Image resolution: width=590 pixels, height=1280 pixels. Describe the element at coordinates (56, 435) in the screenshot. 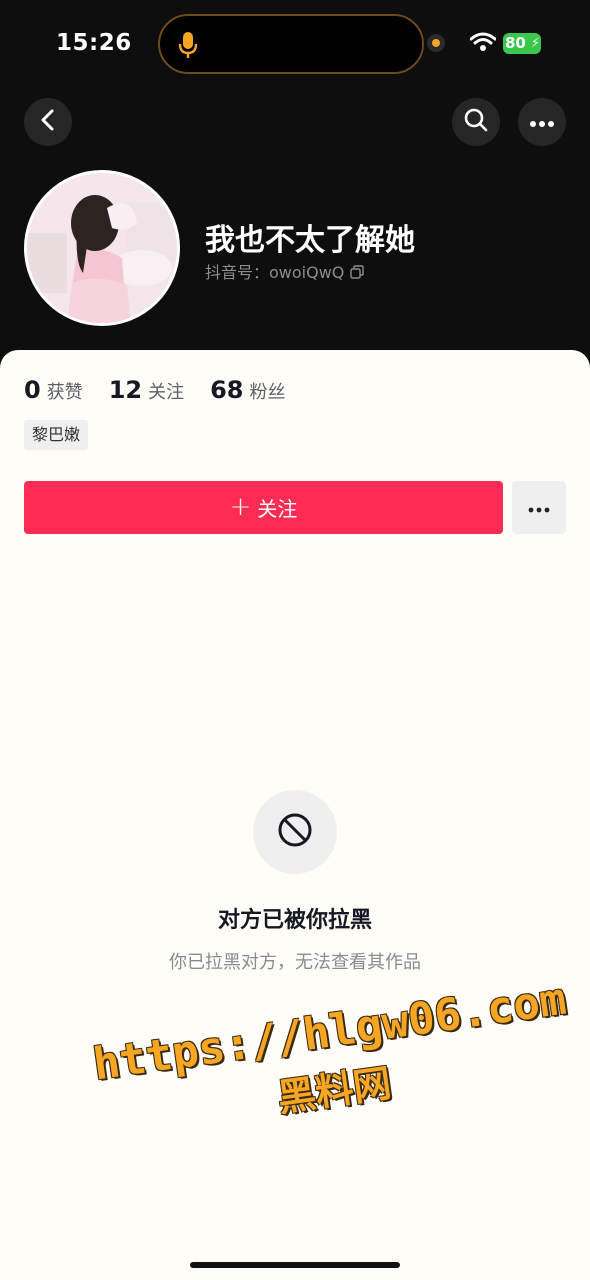

I see `location-tag: 黎巴嫩` at that location.